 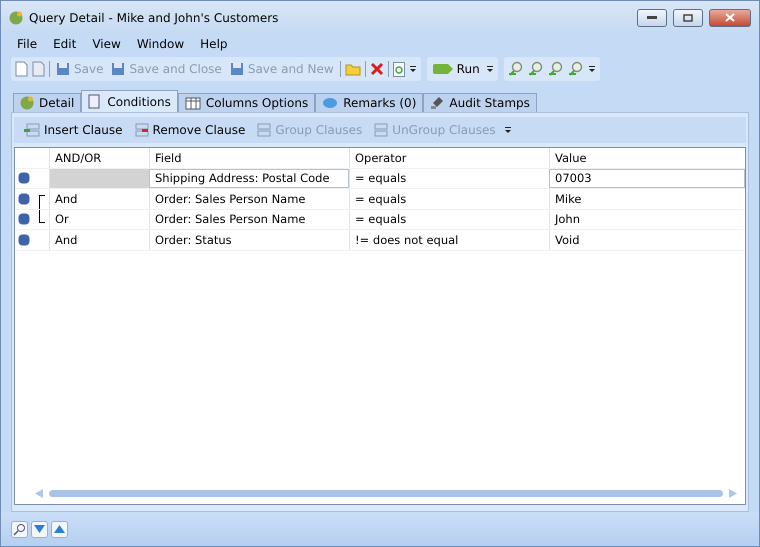 I want to click on tab: Detail, so click(x=47, y=102).